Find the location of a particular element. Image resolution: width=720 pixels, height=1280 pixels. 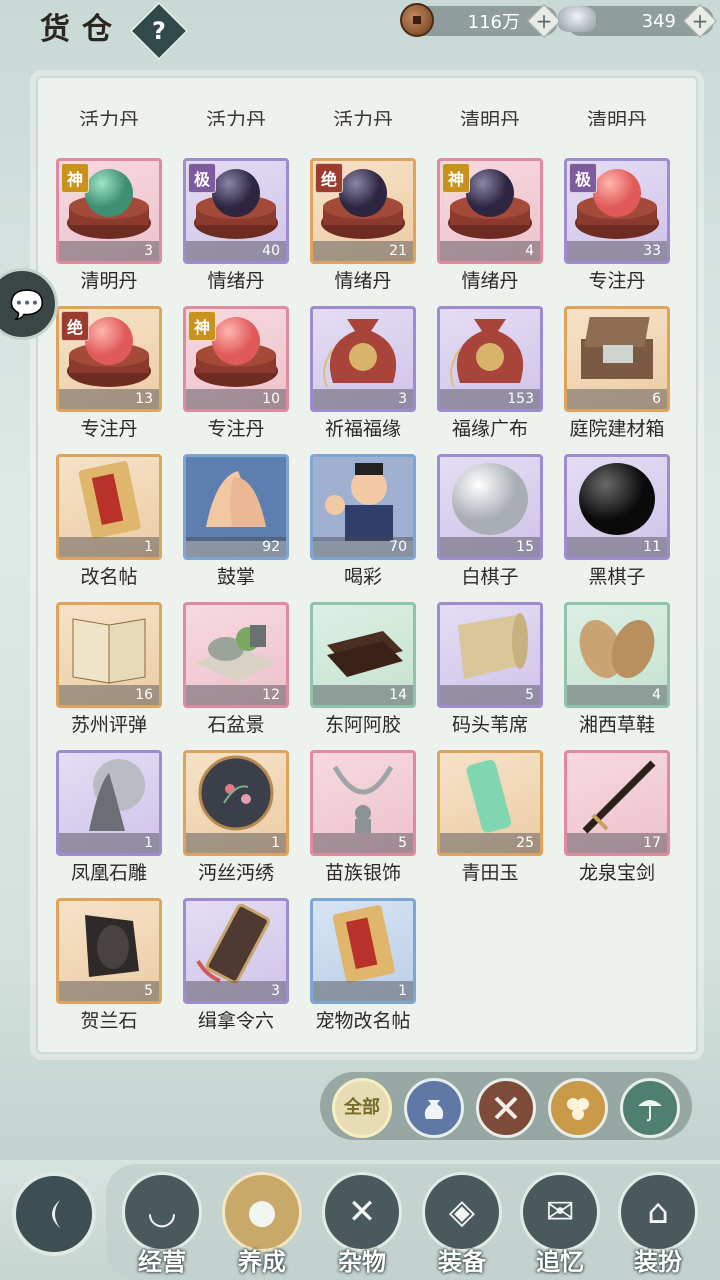

inventory-item: 153 福缘广布 is located at coordinates (490, 376).